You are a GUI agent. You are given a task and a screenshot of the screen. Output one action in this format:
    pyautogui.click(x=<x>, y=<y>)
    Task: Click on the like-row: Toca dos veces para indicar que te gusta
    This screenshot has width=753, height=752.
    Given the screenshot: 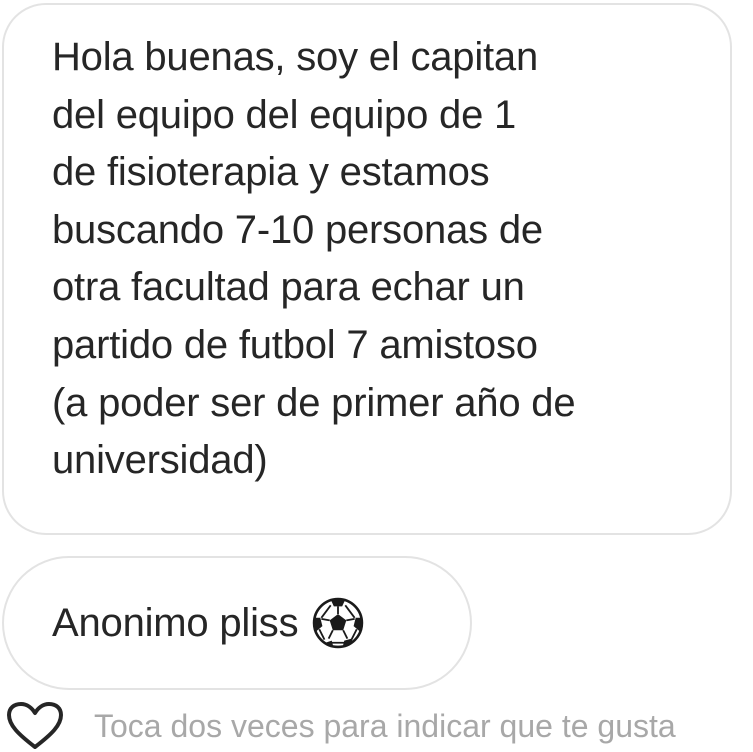 What is the action you would take?
    pyautogui.click(x=341, y=726)
    